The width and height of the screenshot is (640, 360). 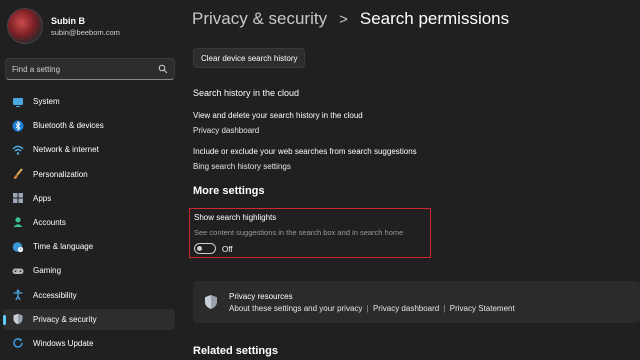 I want to click on bluetooth-icon, so click(x=18, y=126).